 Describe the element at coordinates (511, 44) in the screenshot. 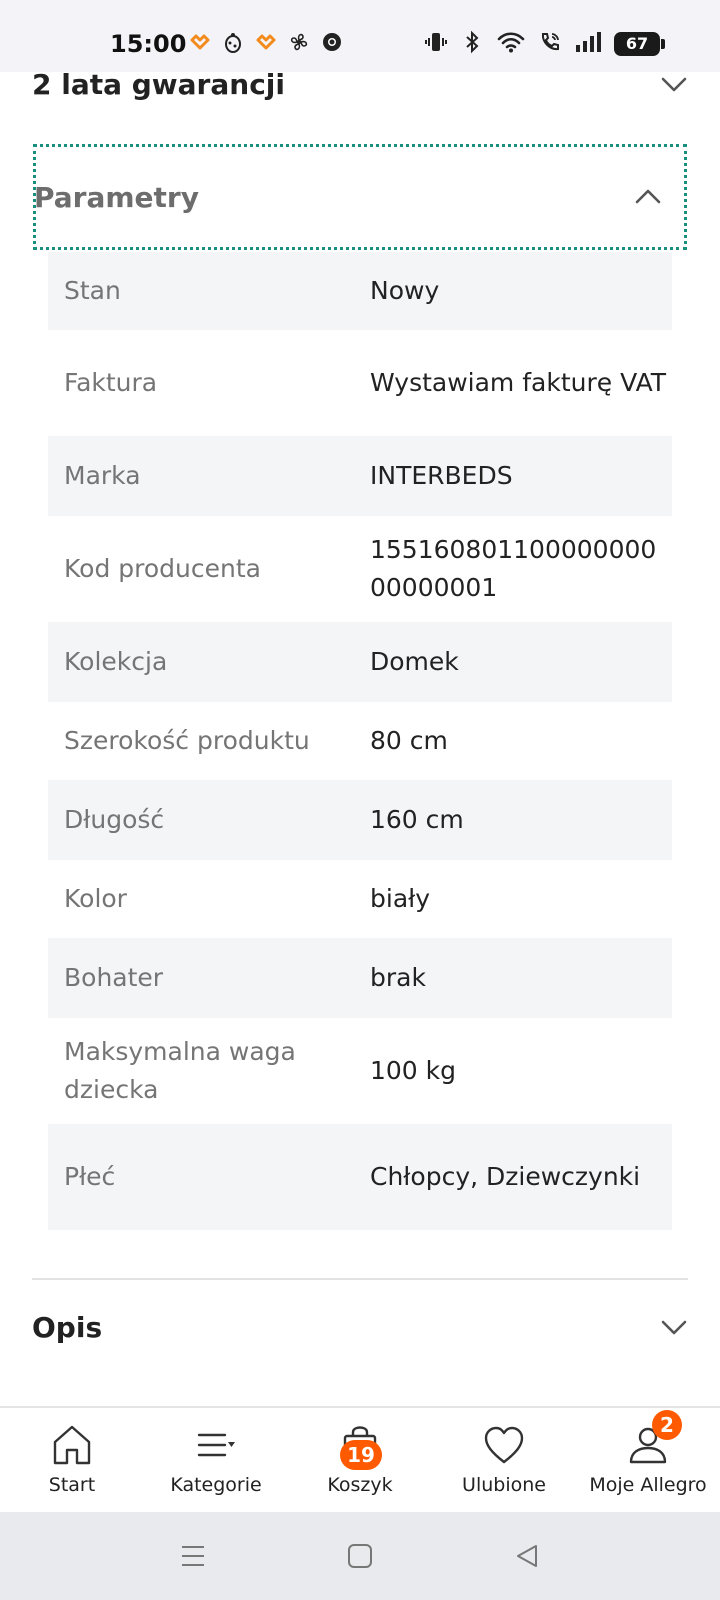

I see `wifi-icon` at that location.